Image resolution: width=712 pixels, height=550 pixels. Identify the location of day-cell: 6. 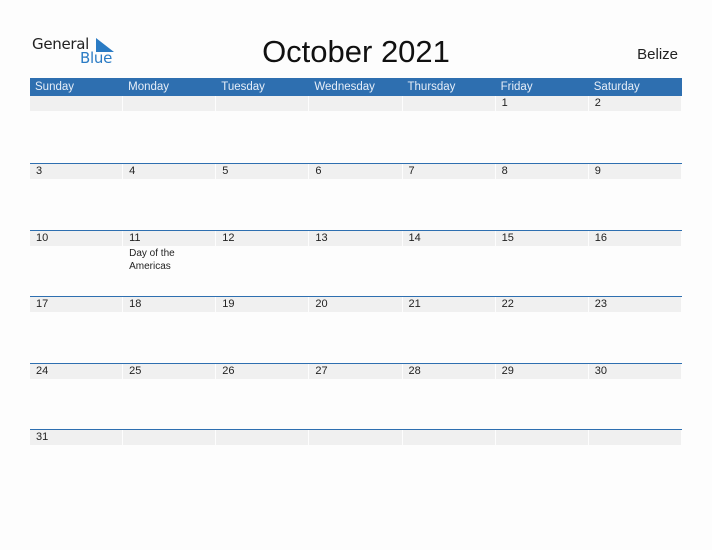
(355, 197).